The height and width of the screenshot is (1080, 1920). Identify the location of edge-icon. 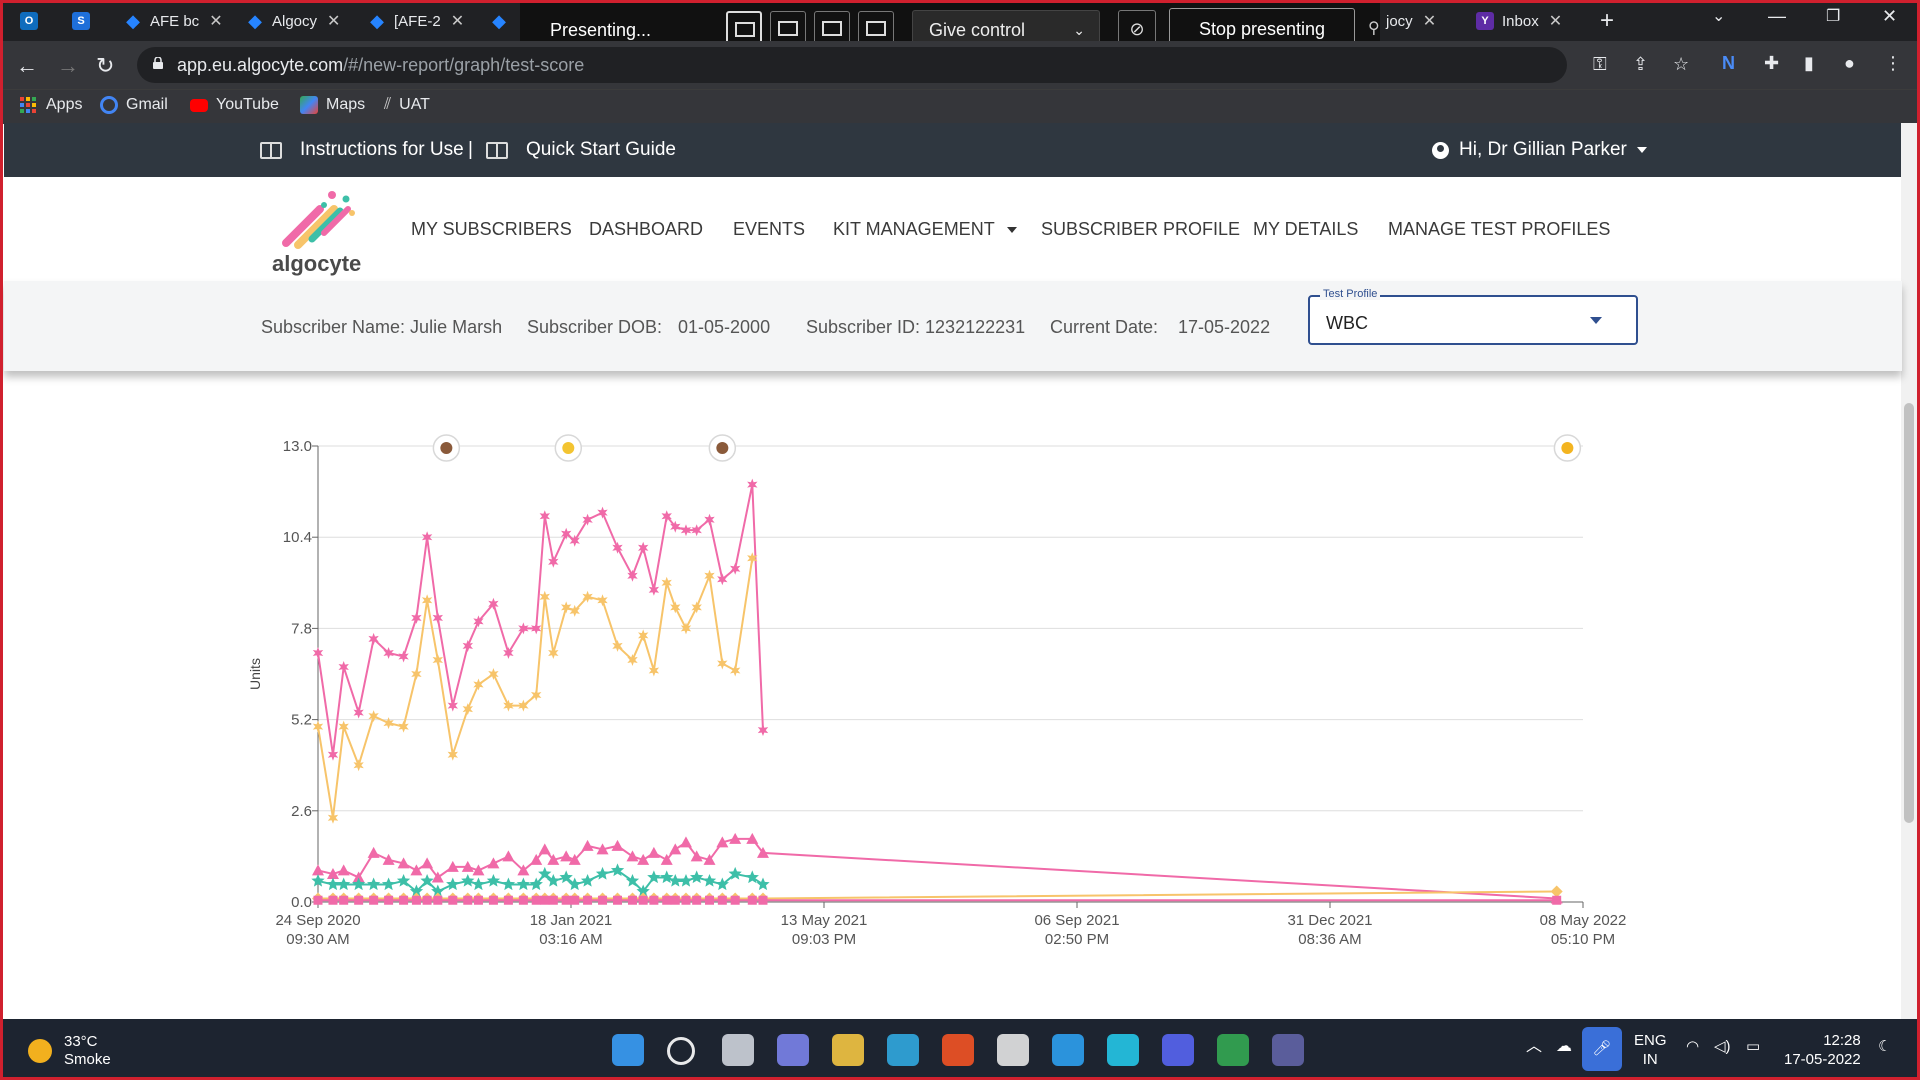
(903, 1050).